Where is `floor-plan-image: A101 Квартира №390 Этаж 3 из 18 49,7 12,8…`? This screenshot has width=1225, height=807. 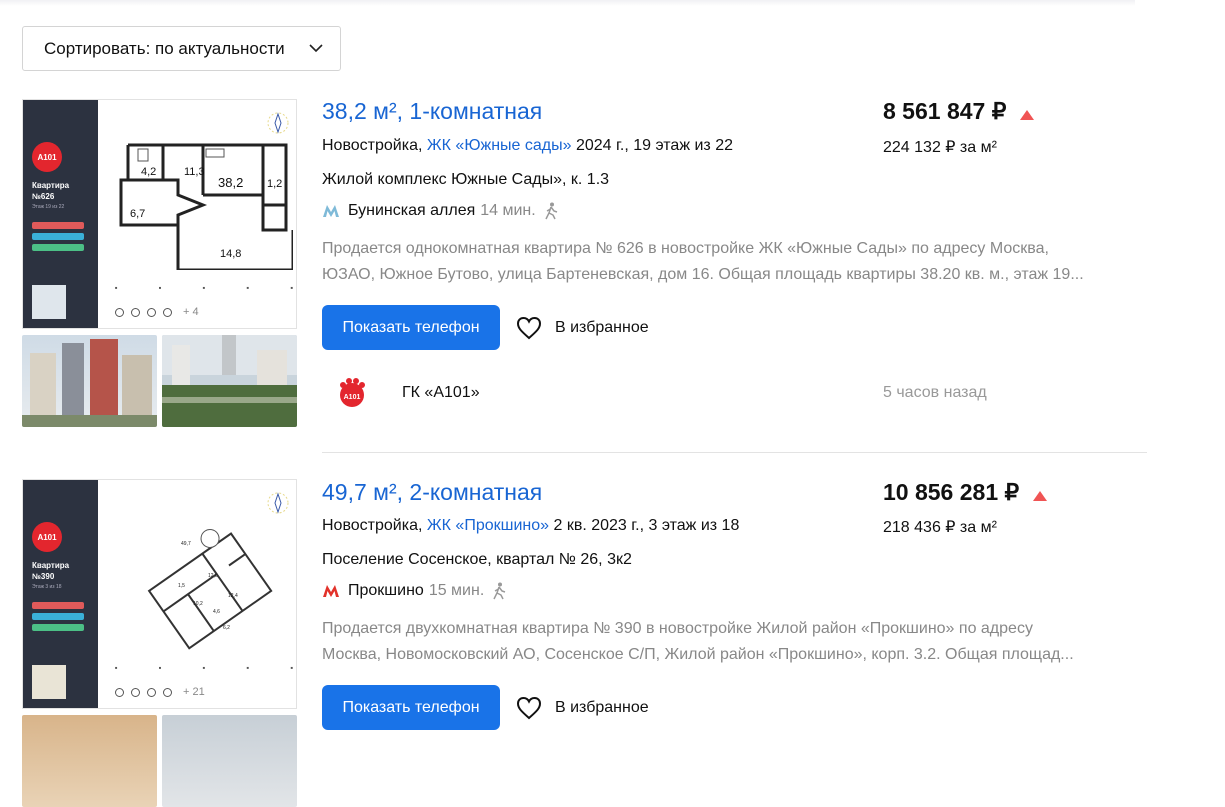 floor-plan-image: A101 Квартира №390 Этаж 3 из 18 49,7 12,8… is located at coordinates (159, 594).